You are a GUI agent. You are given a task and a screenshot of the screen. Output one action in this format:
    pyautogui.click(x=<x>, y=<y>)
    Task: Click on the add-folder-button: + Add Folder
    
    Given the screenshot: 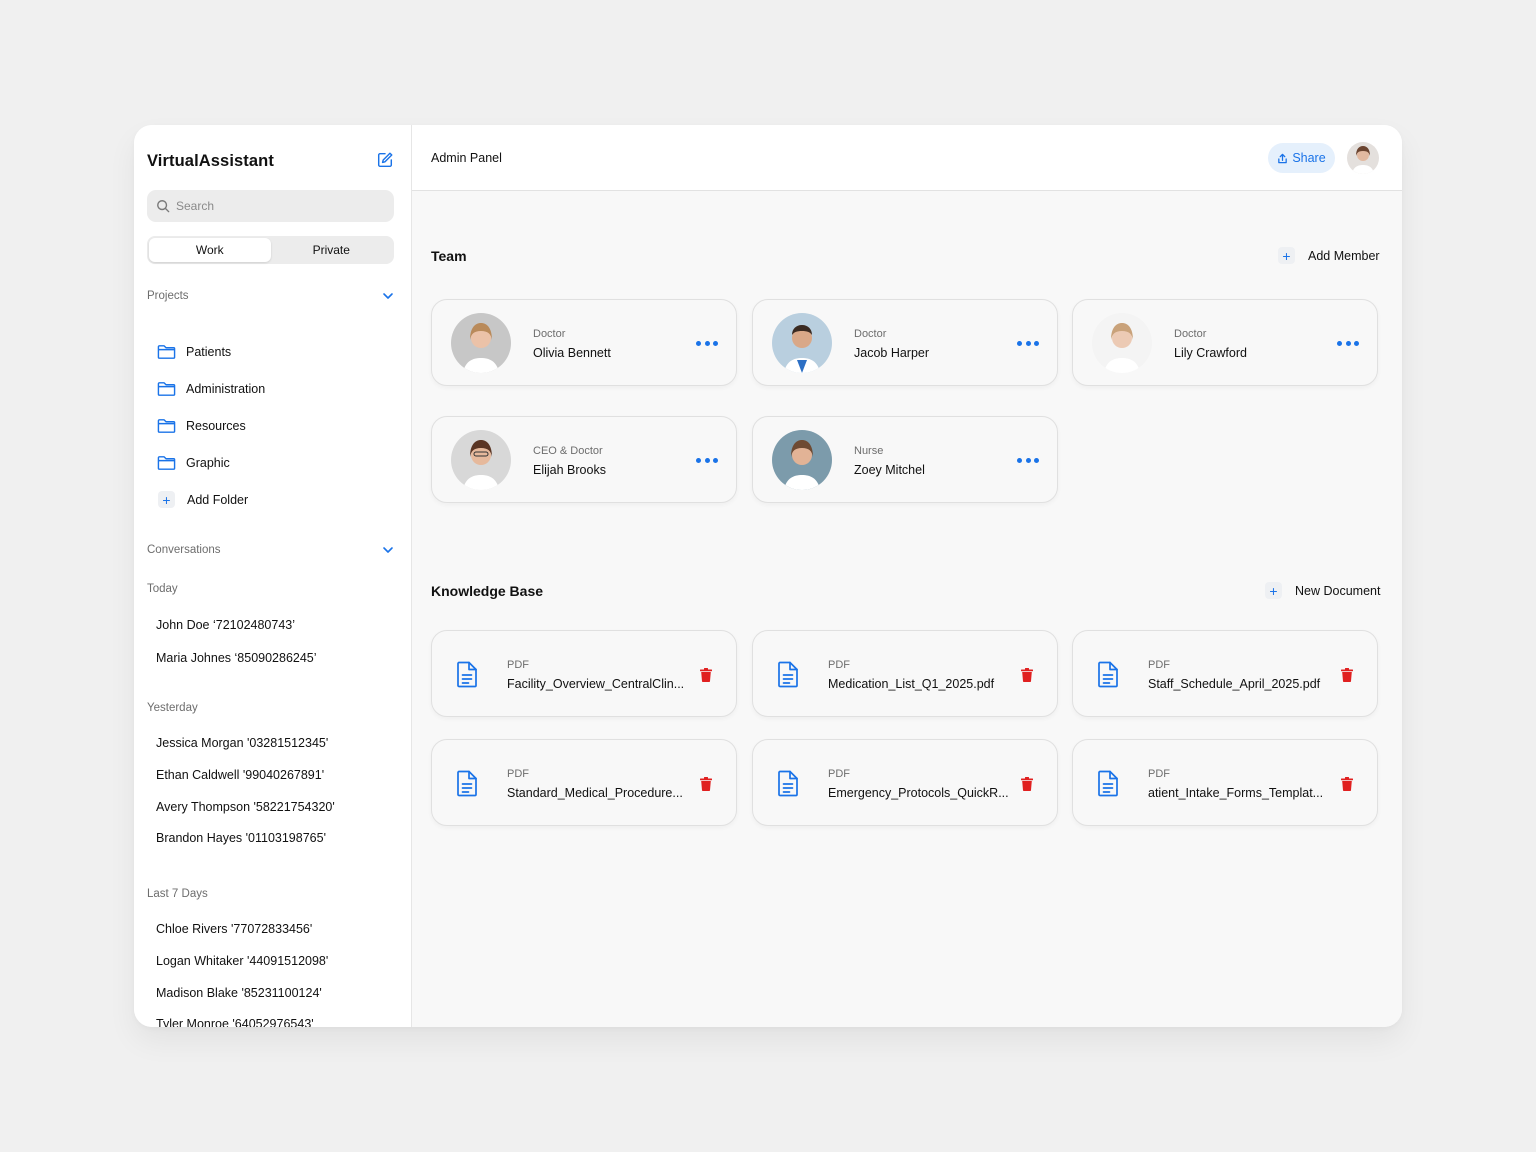 What is the action you would take?
    pyautogui.click(x=203, y=499)
    